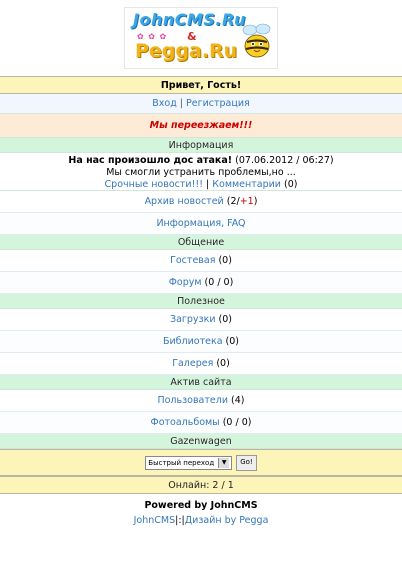 The height and width of the screenshot is (564, 402). Describe the element at coordinates (192, 400) in the screenshot. I see `users-link: Пользователи` at that location.